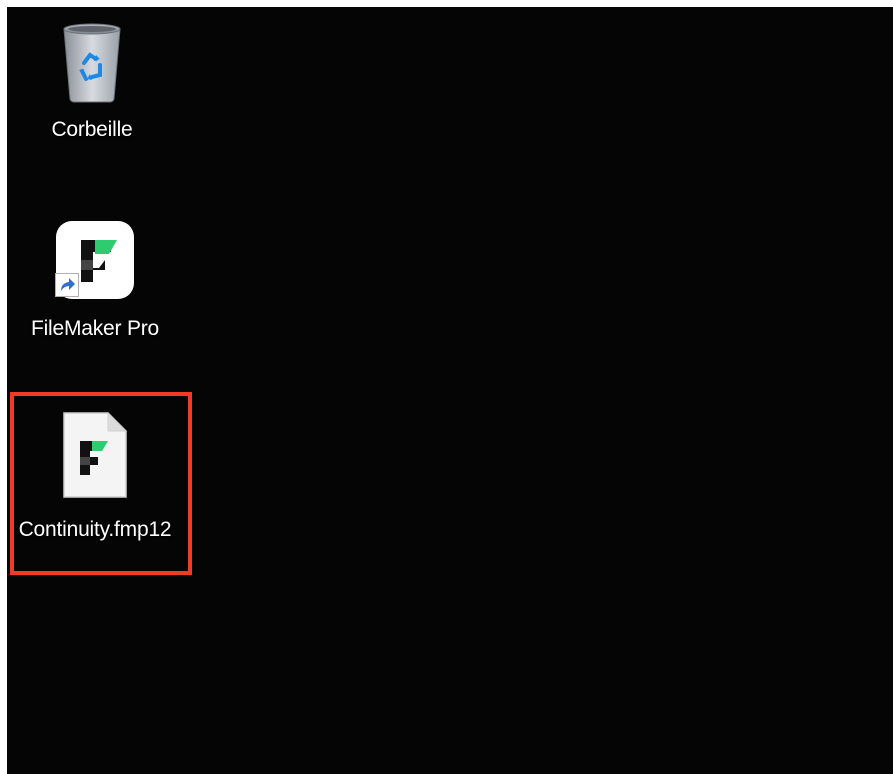  Describe the element at coordinates (96, 282) in the screenshot. I see `desktop-icon-filemaker-pro: FileMaker Pro` at that location.